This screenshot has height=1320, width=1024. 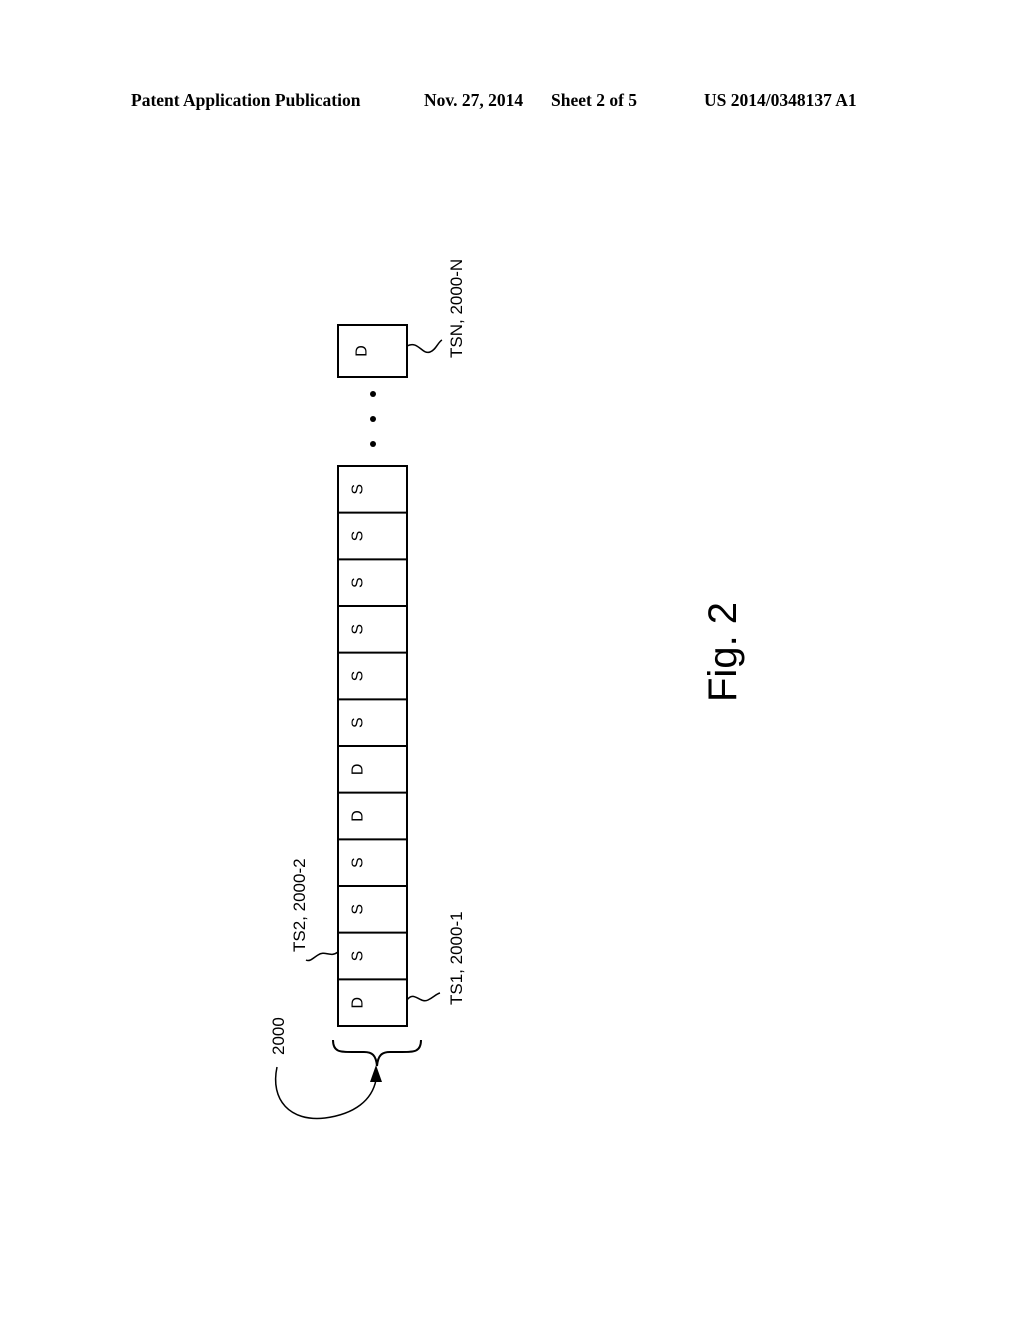 What do you see at coordinates (376, 1073) in the screenshot?
I see `arrow-head-icon` at bounding box center [376, 1073].